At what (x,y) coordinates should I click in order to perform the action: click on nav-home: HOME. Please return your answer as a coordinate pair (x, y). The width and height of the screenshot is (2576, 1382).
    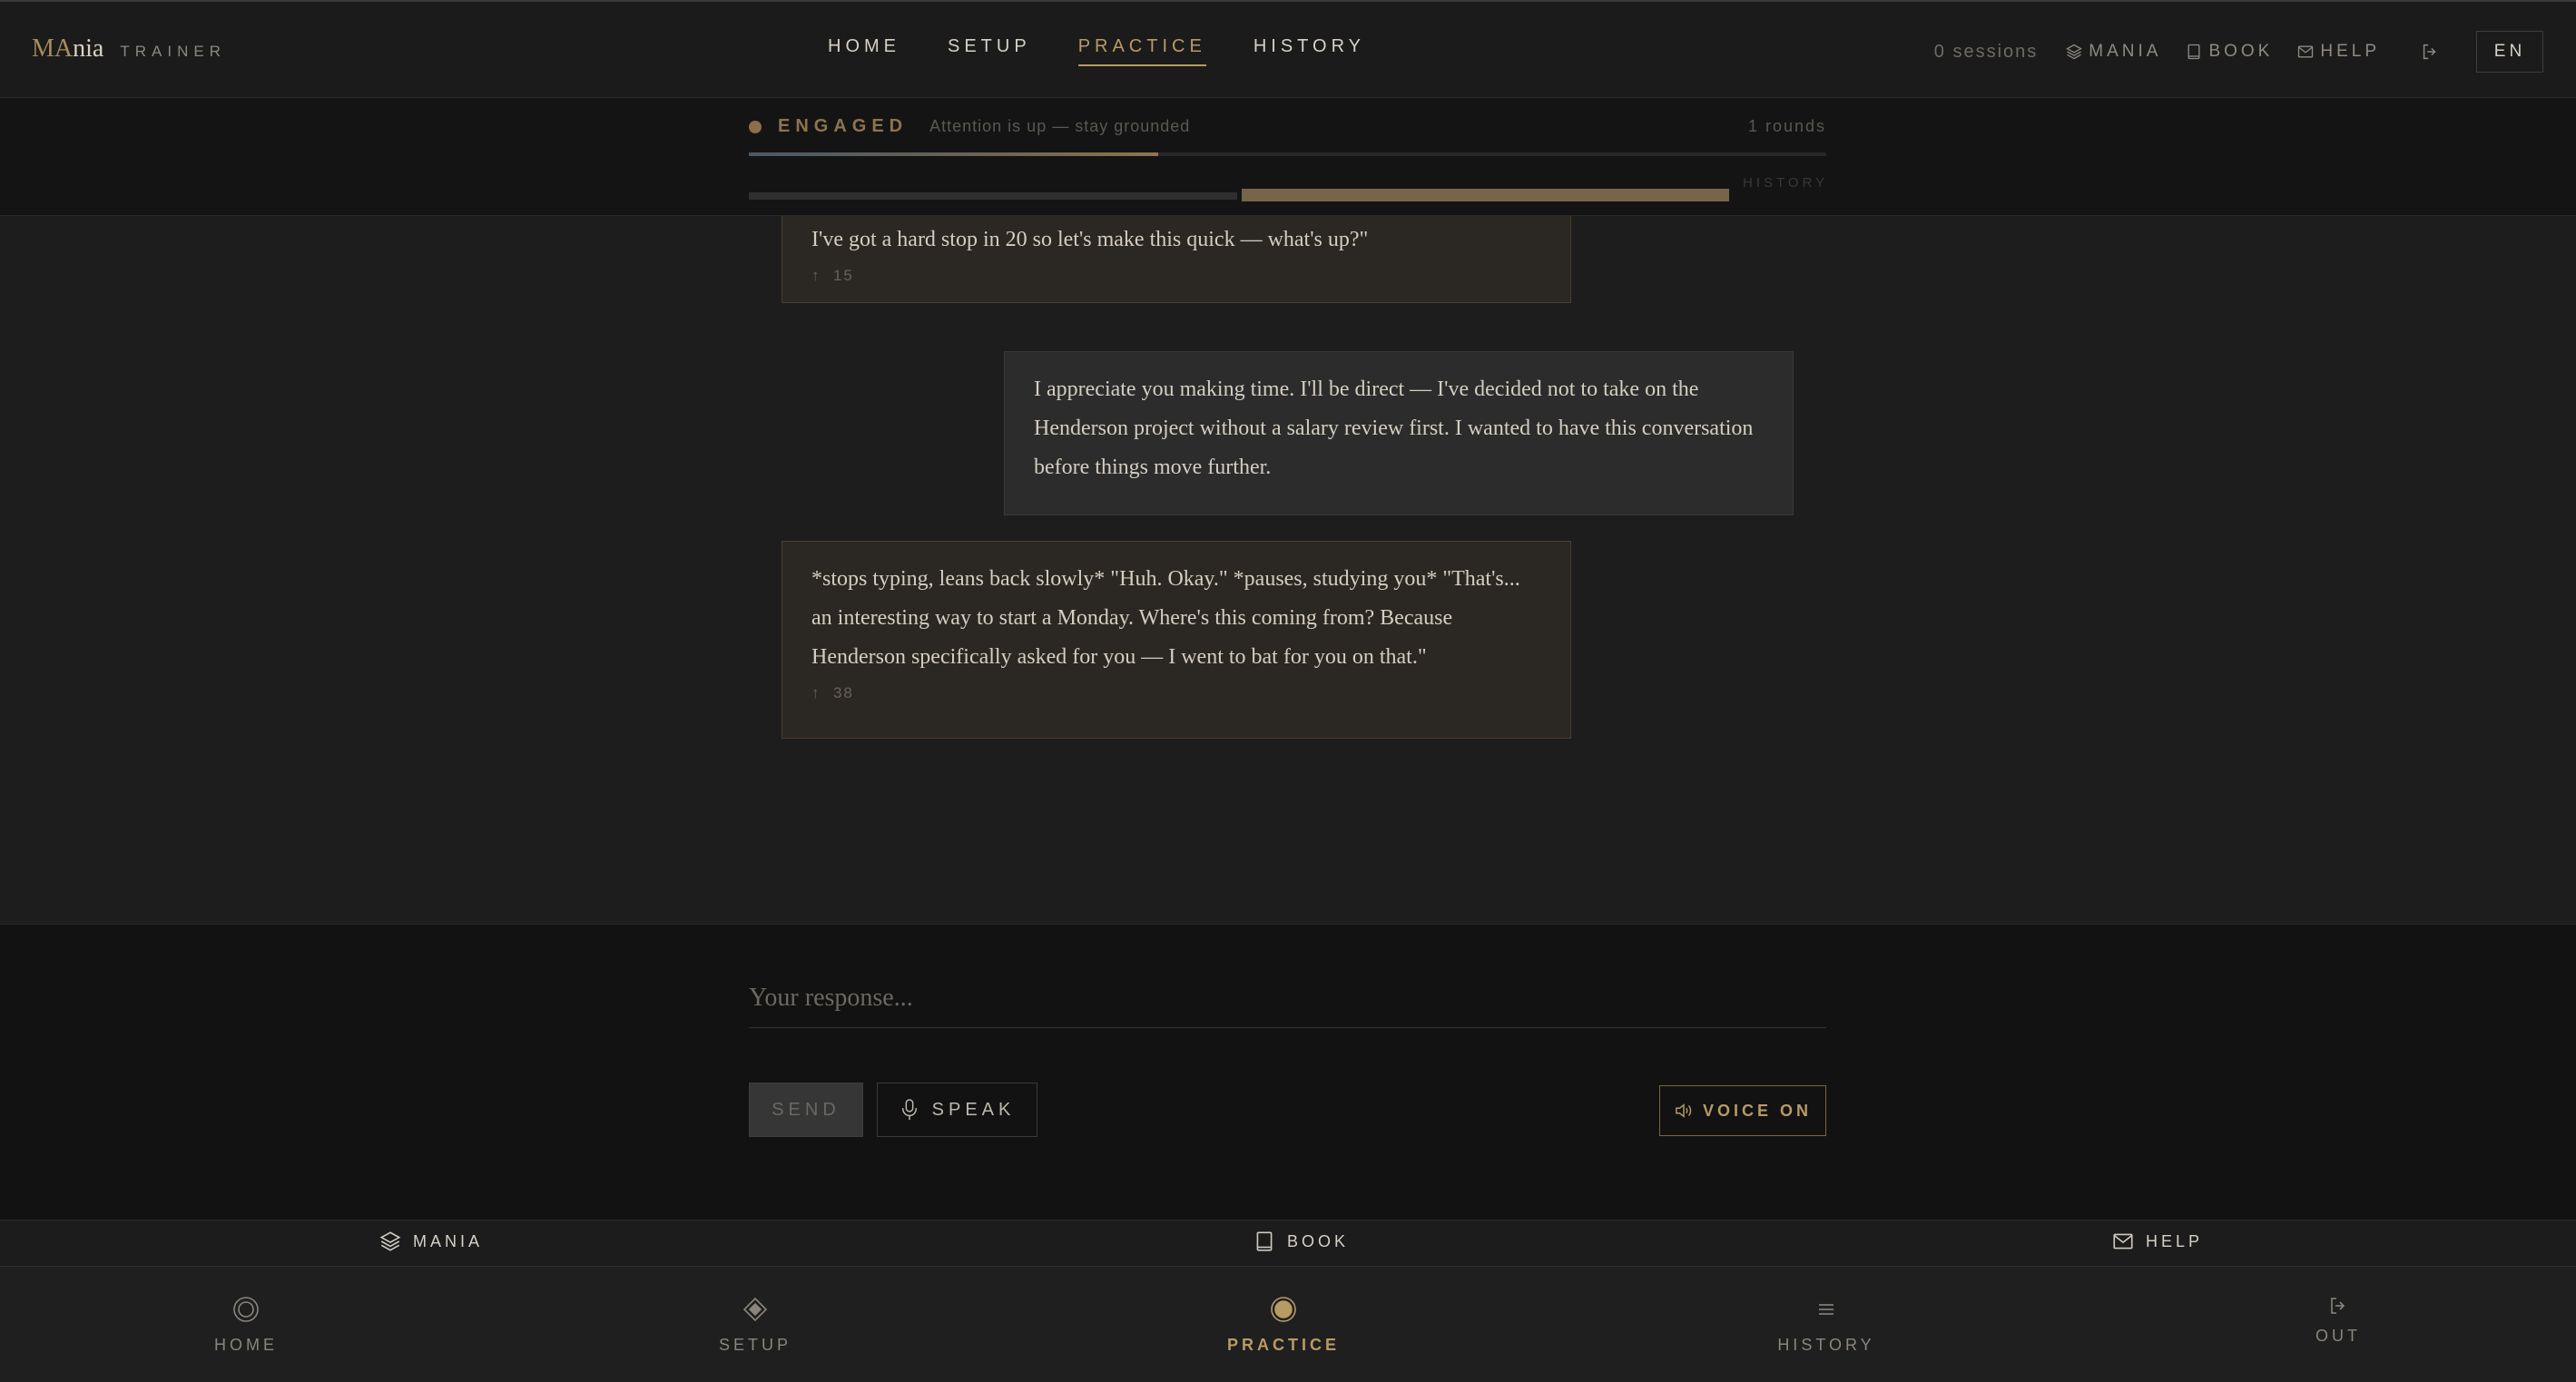
    Looking at the image, I should click on (864, 51).